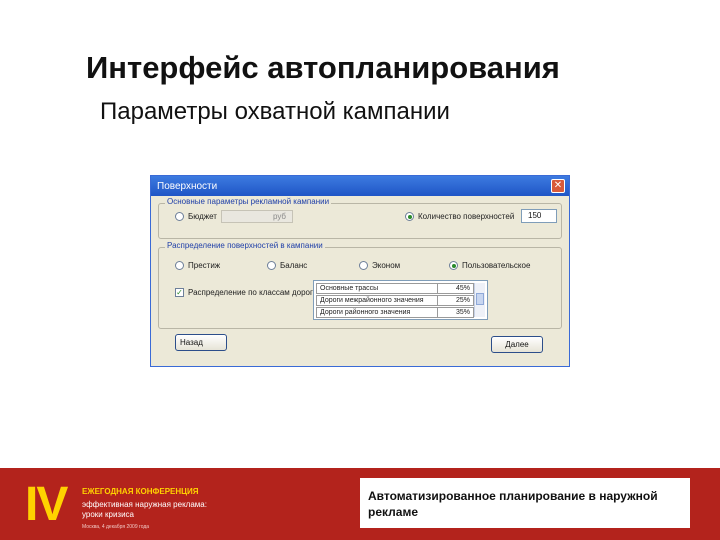  What do you see at coordinates (46, 504) in the screenshot?
I see `conference-numeral: IV` at bounding box center [46, 504].